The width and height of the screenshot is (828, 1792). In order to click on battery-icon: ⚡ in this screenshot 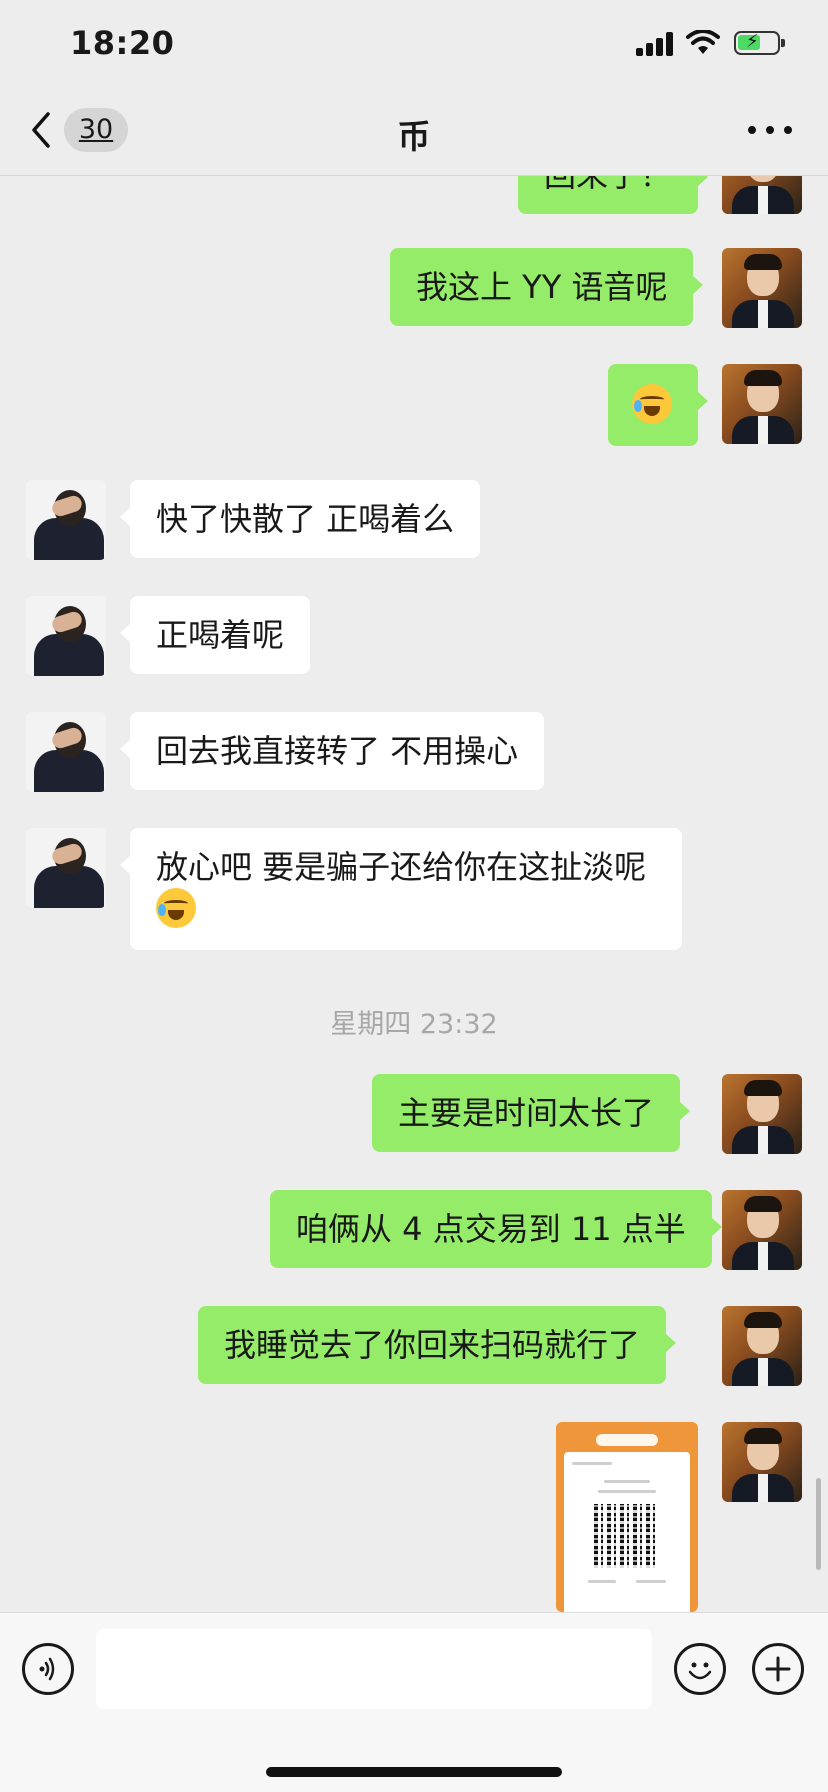, I will do `click(759, 43)`.